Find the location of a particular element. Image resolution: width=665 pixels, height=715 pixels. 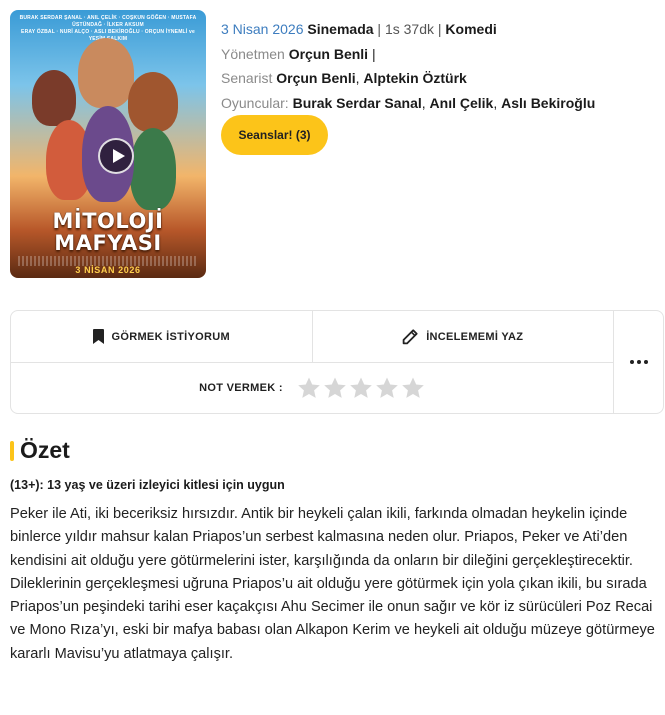

watchlist-button: GÖRMEK İSTİYORUM is located at coordinates (161, 336).